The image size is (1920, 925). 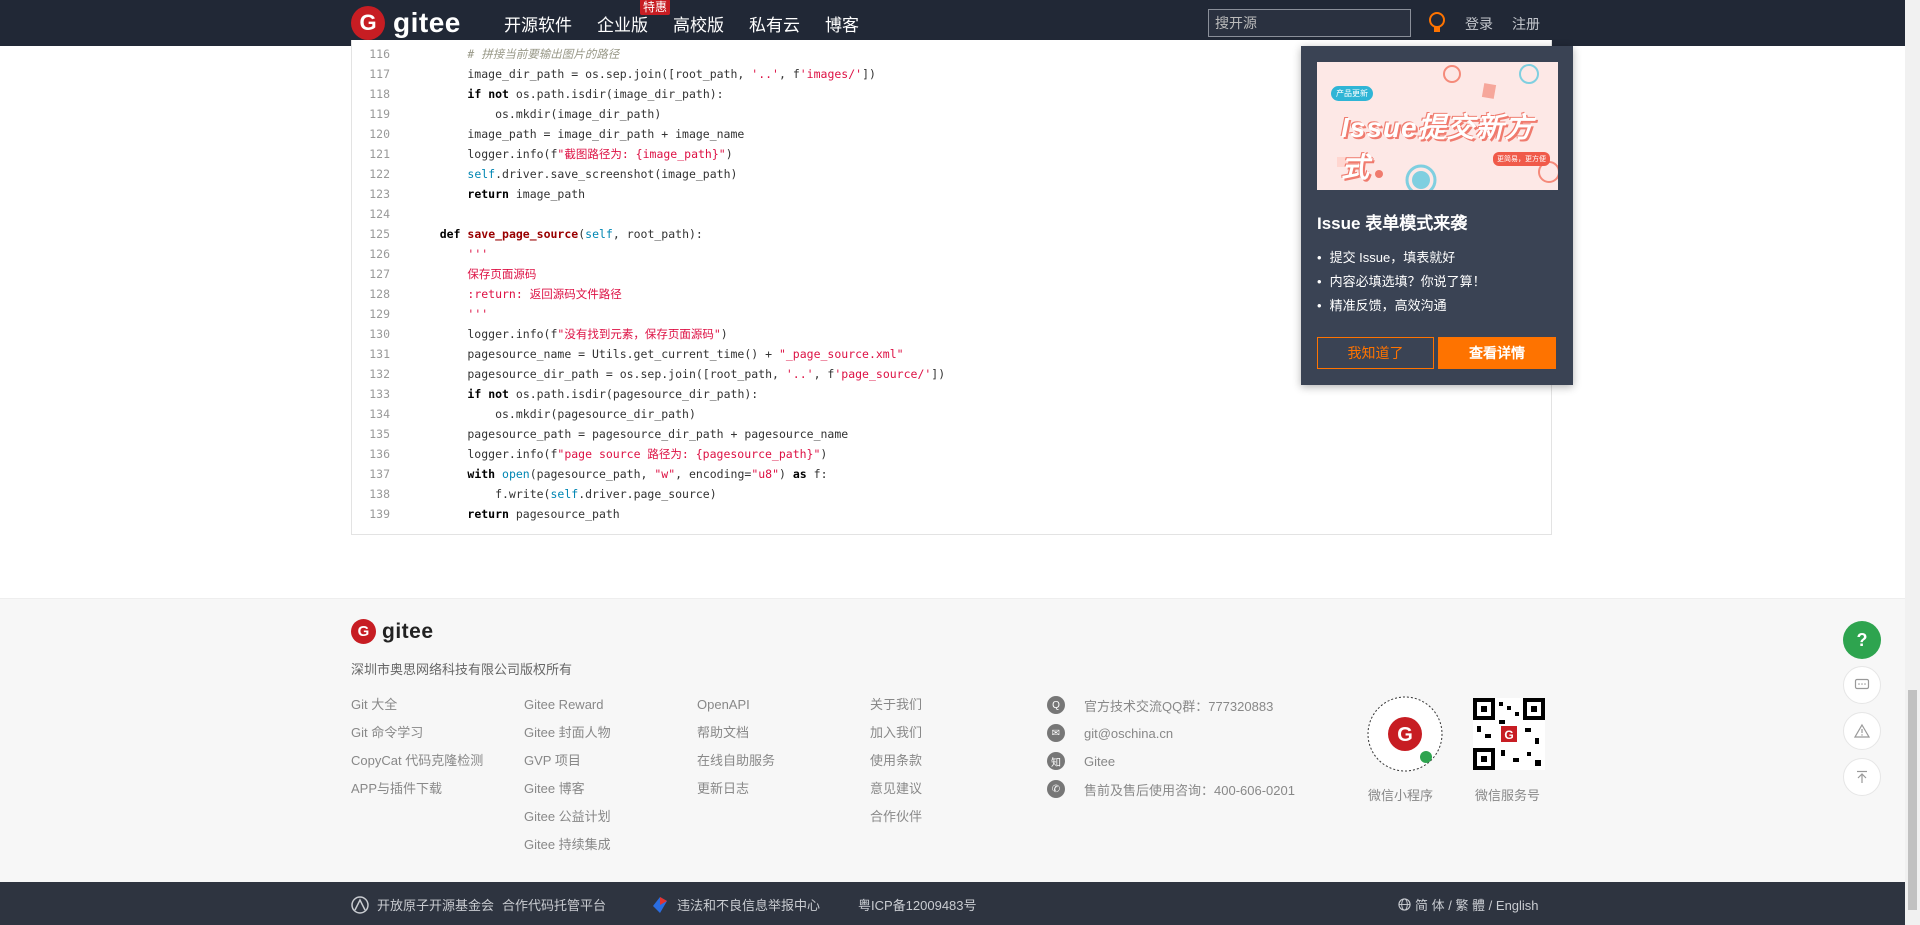 What do you see at coordinates (1862, 731) in the screenshot?
I see `report-button` at bounding box center [1862, 731].